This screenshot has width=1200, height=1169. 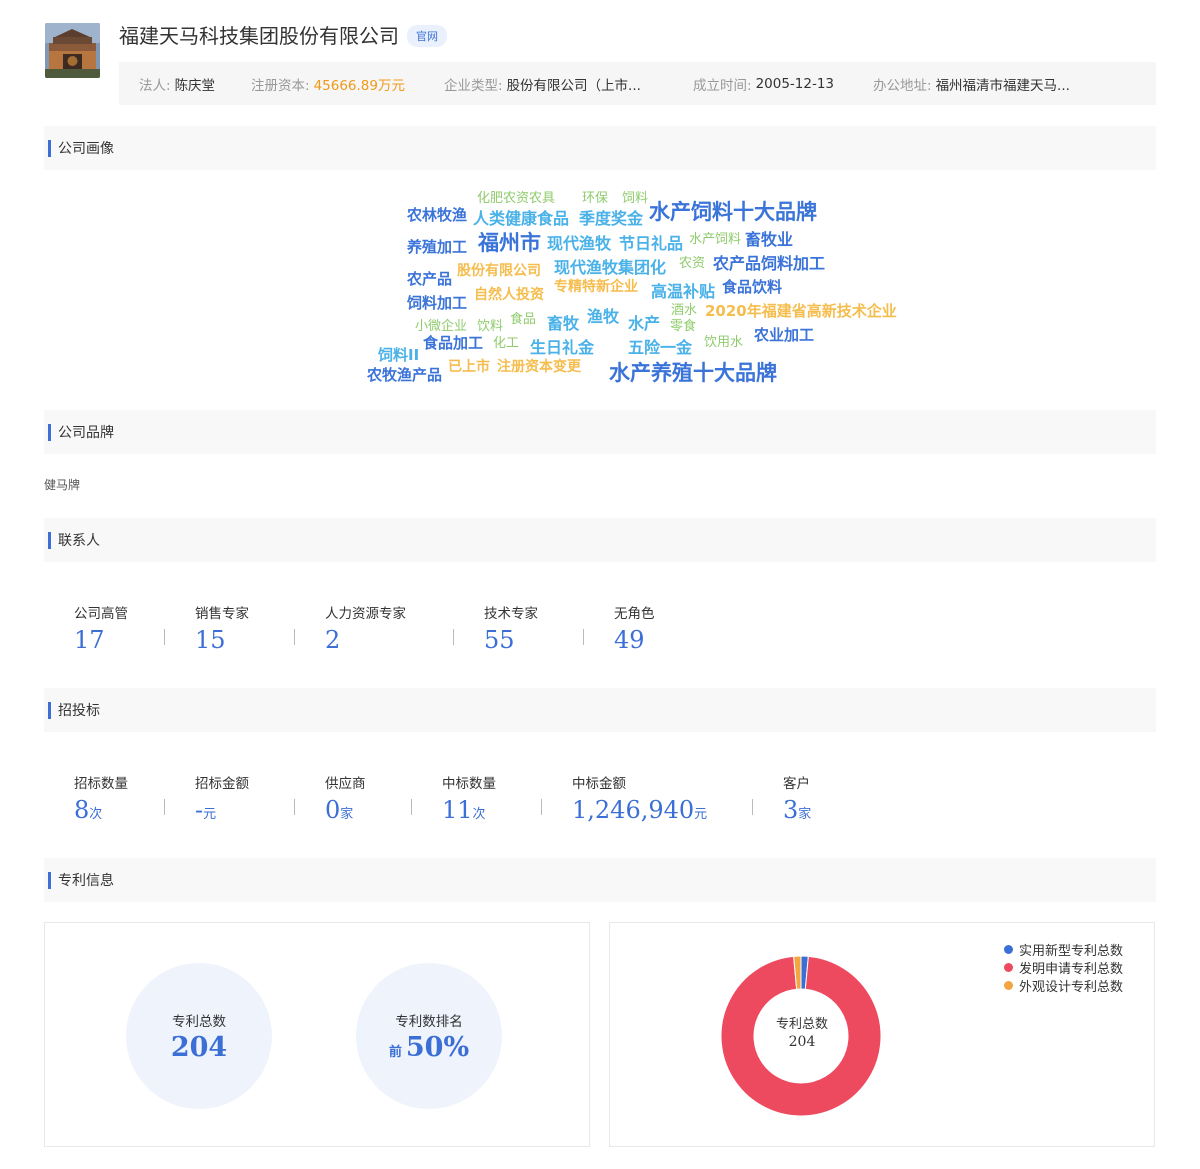 I want to click on stat-value: 11次, so click(x=492, y=810).